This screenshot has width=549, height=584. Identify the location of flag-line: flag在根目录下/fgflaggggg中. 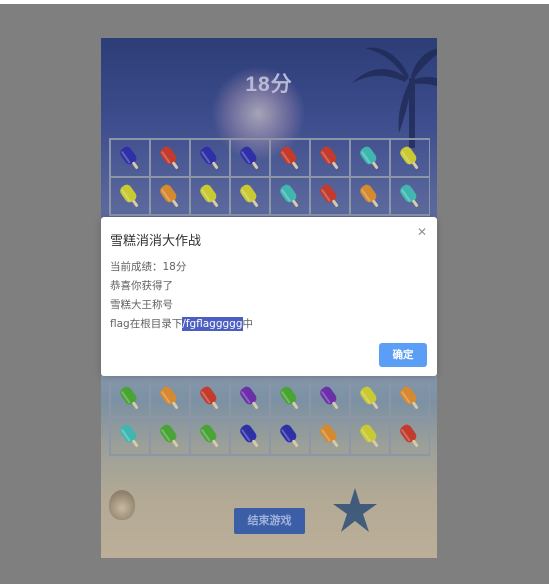
(181, 324).